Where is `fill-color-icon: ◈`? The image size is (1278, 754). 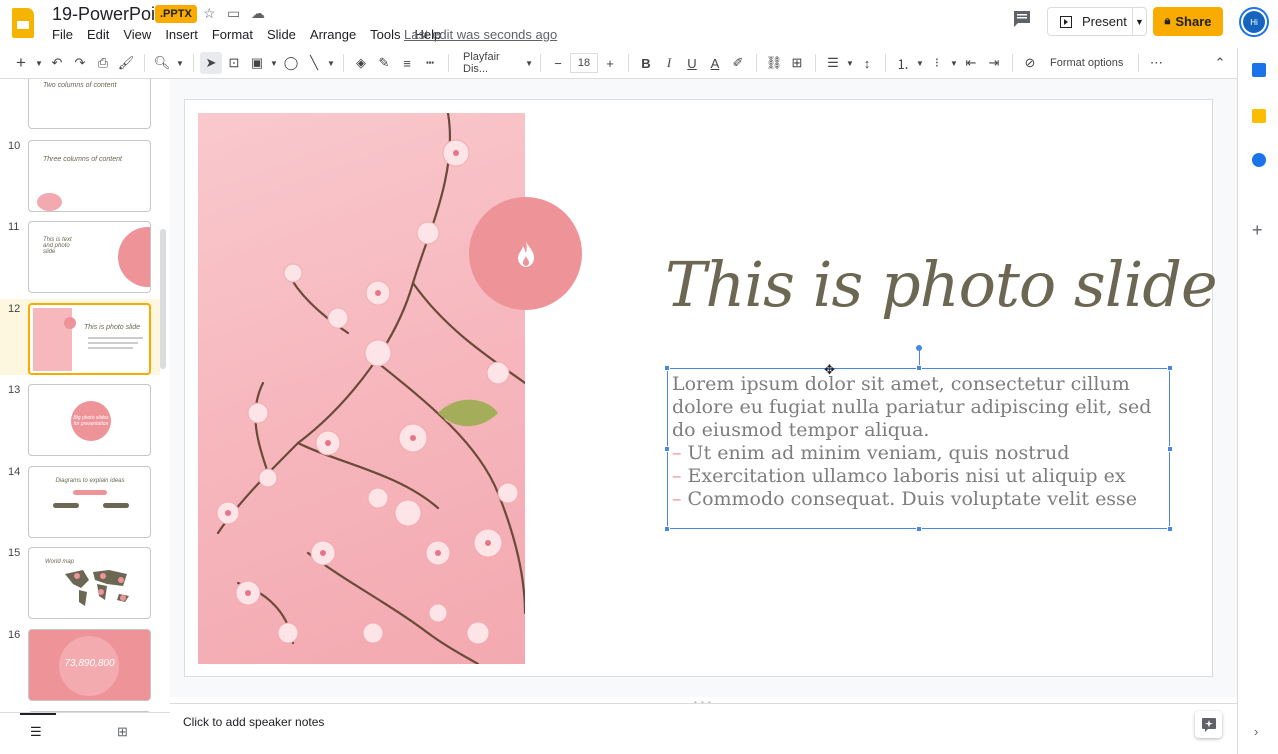
fill-color-icon: ◈ is located at coordinates (361, 63).